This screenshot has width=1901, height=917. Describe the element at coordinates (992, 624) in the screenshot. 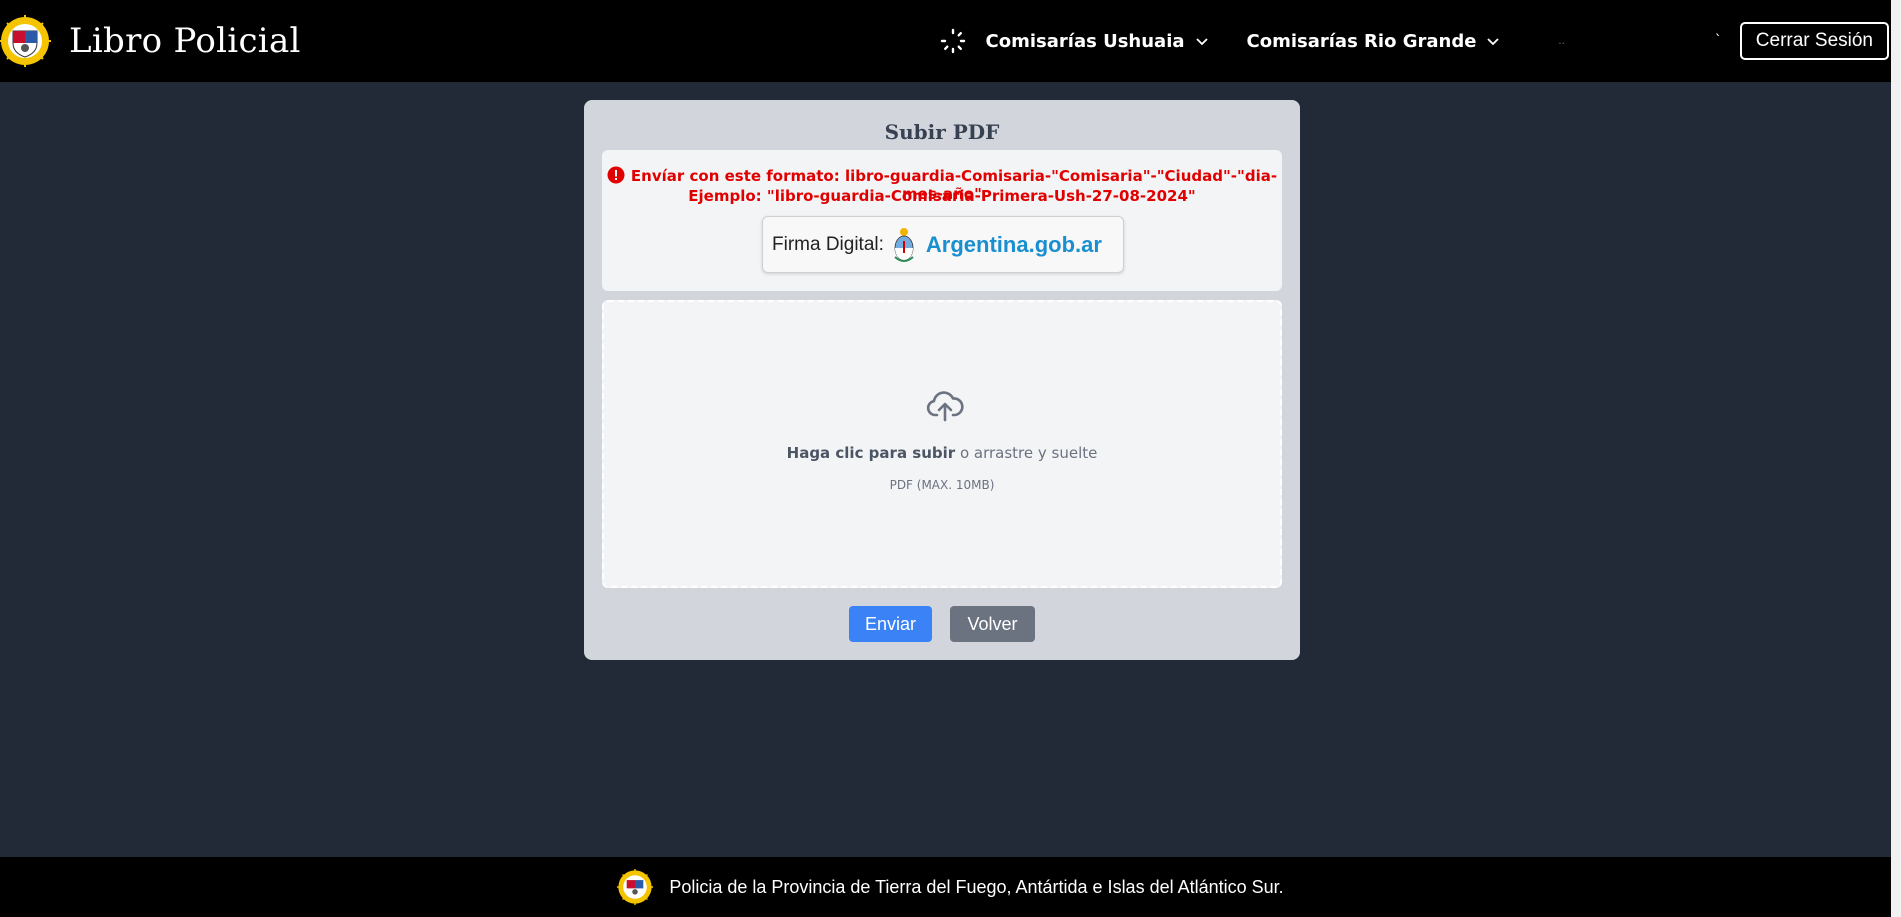

I see `back-button: Volver` at that location.